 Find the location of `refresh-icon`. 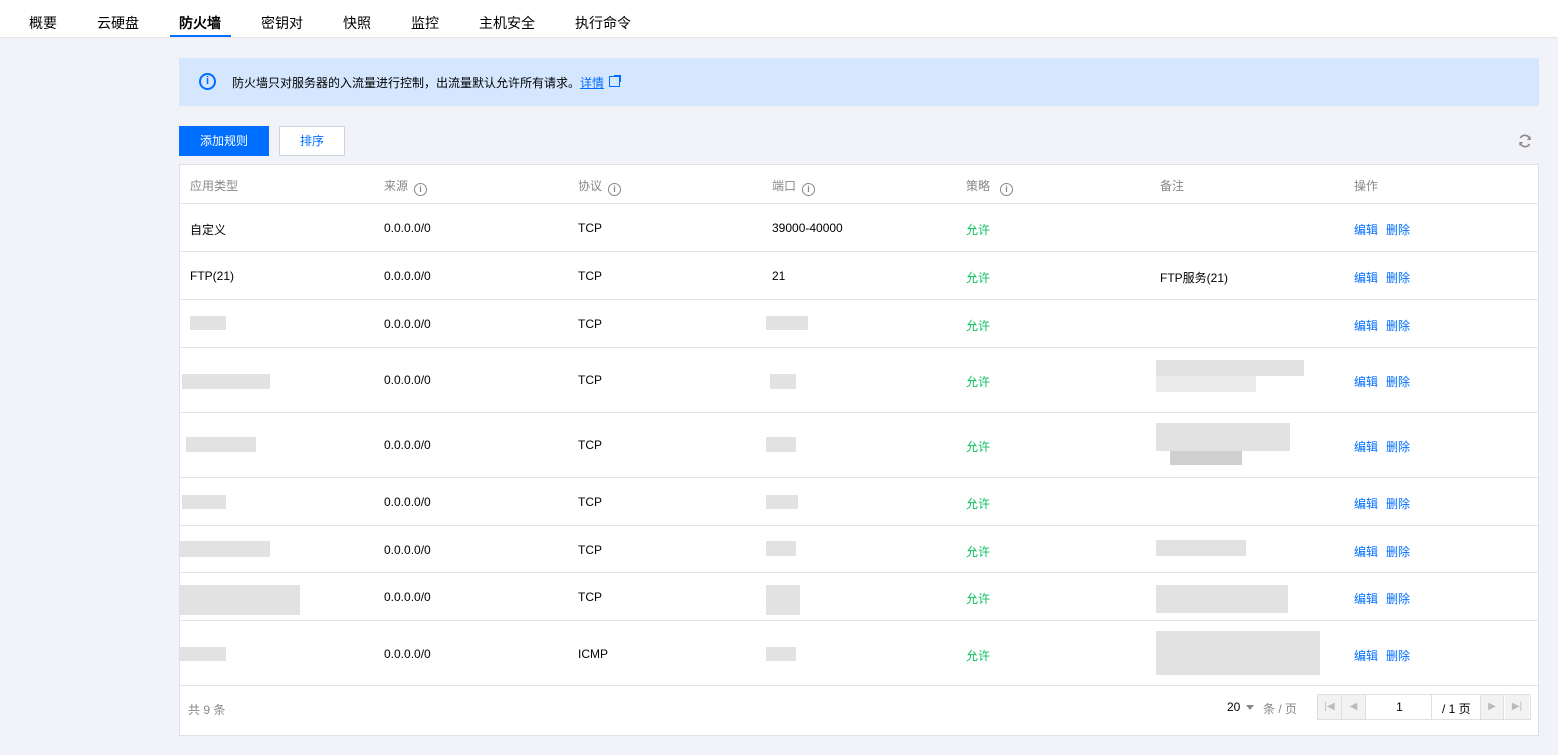

refresh-icon is located at coordinates (1525, 141).